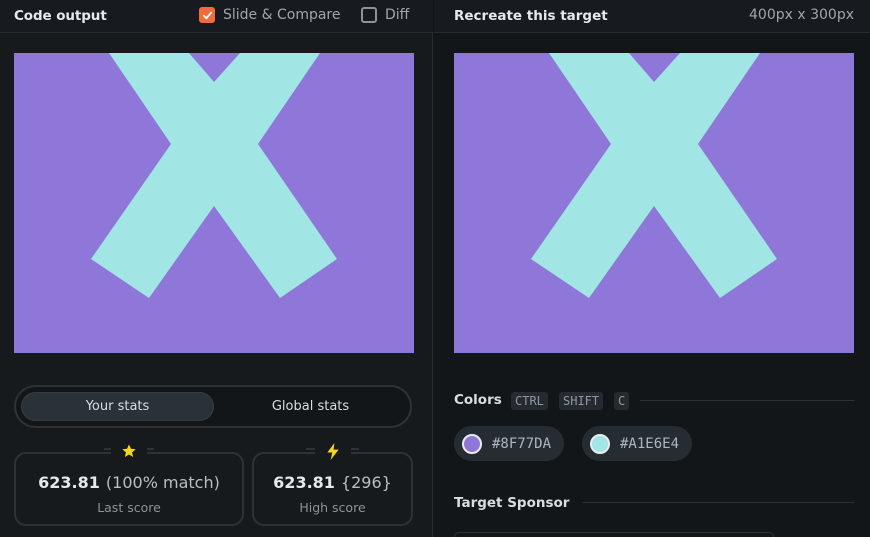 The image size is (870, 537). Describe the element at coordinates (652, 16) in the screenshot. I see `target-header: Recreate this target 400px x 300px` at that location.